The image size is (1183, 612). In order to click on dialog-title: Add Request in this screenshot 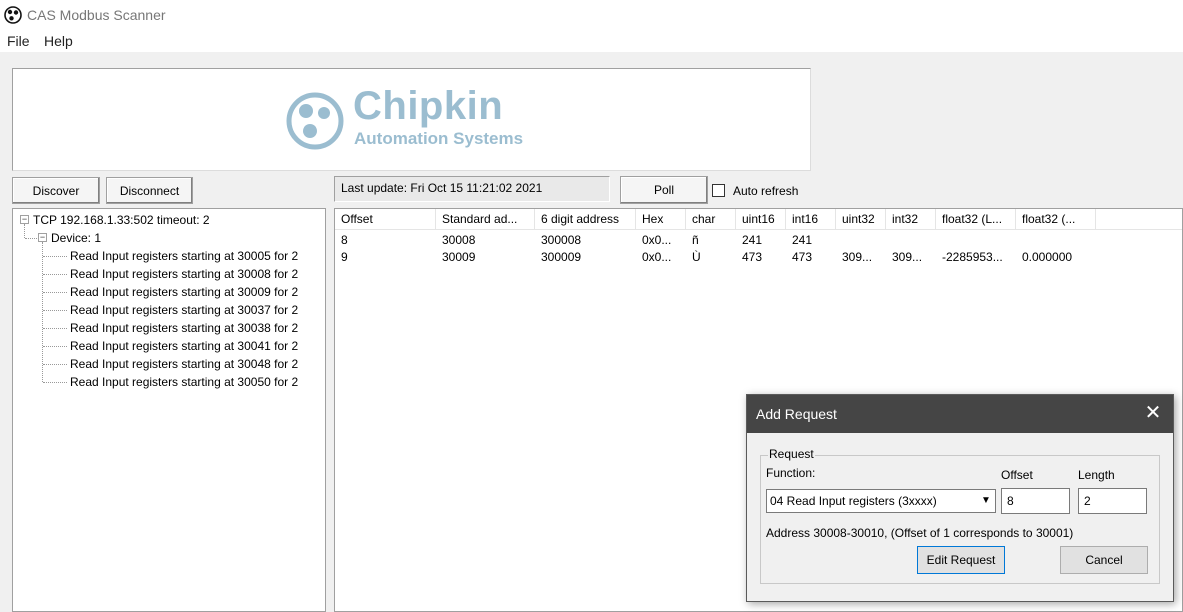, I will do `click(796, 414)`.